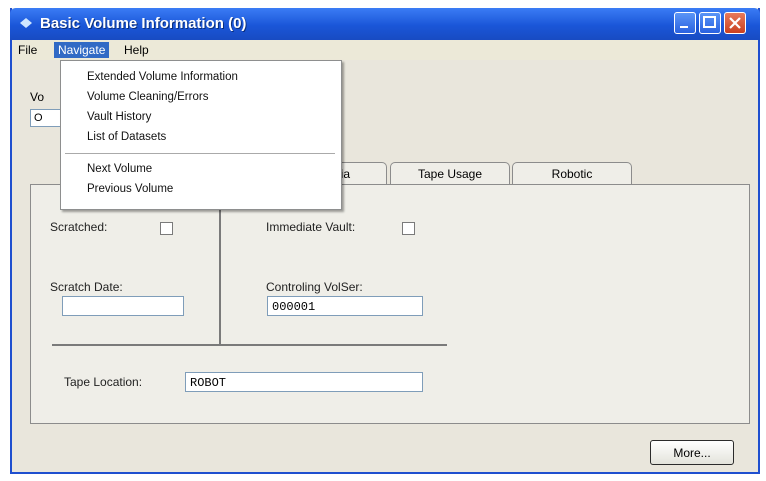  What do you see at coordinates (37, 97) in the screenshot?
I see `volume-label-partial: Vo` at bounding box center [37, 97].